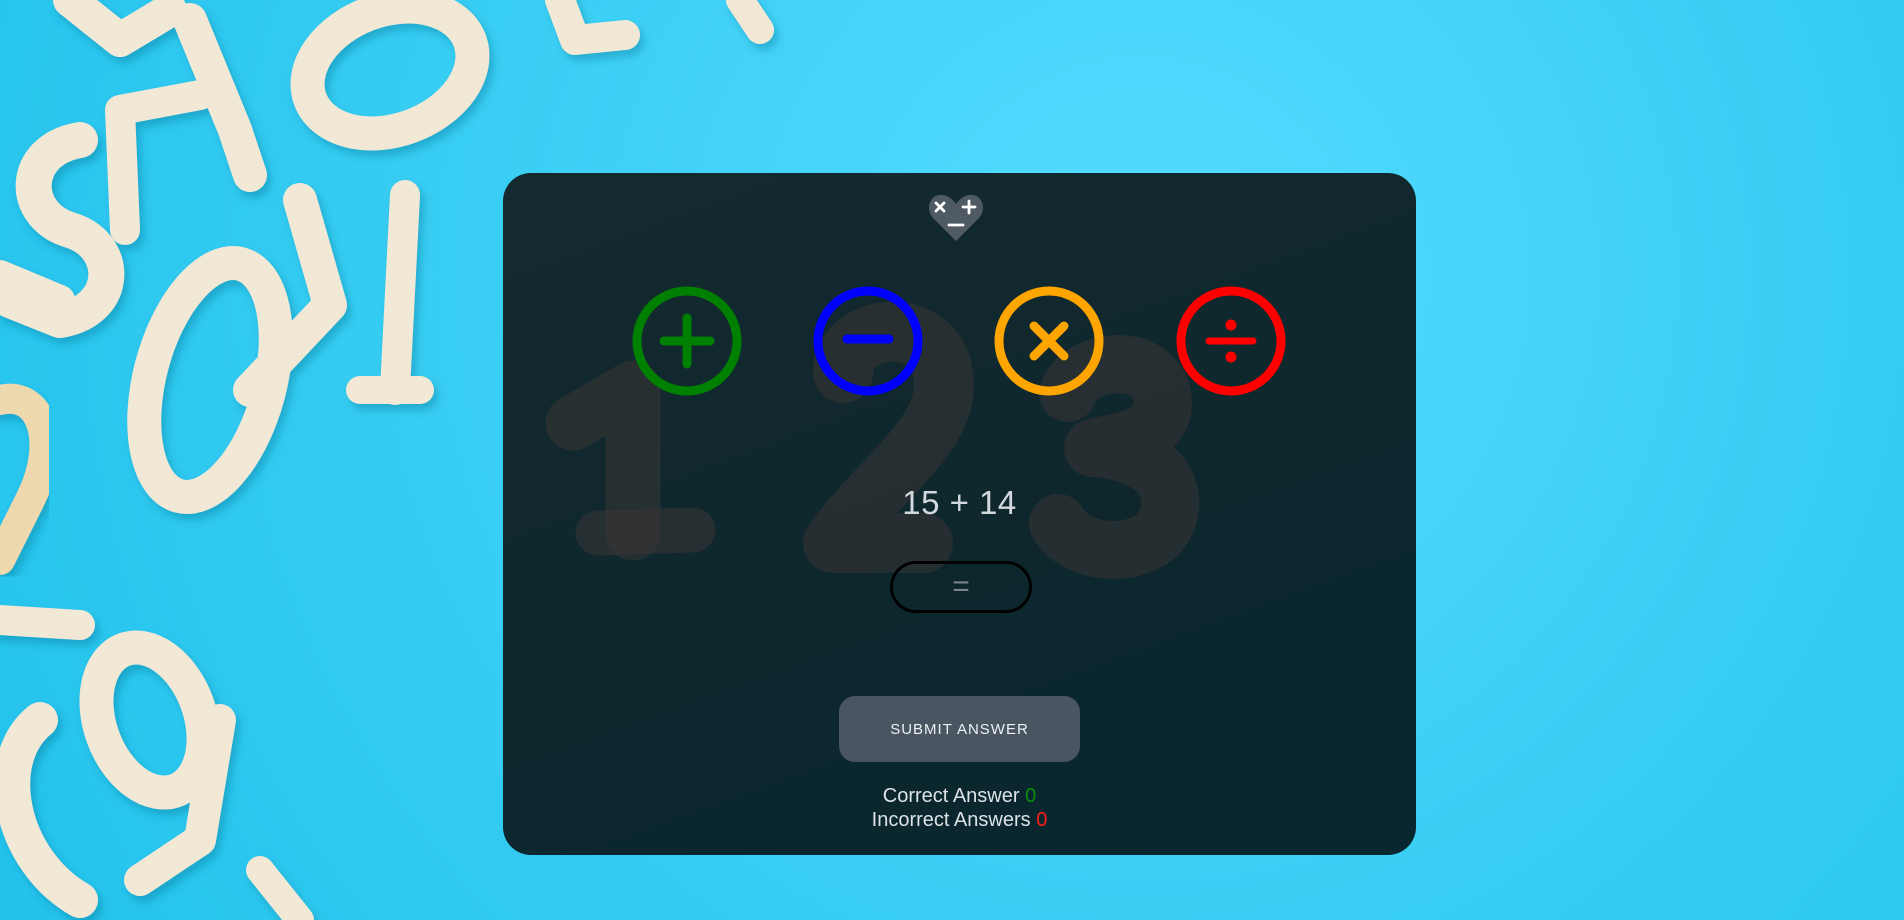  I want to click on times-icon, so click(1049, 341).